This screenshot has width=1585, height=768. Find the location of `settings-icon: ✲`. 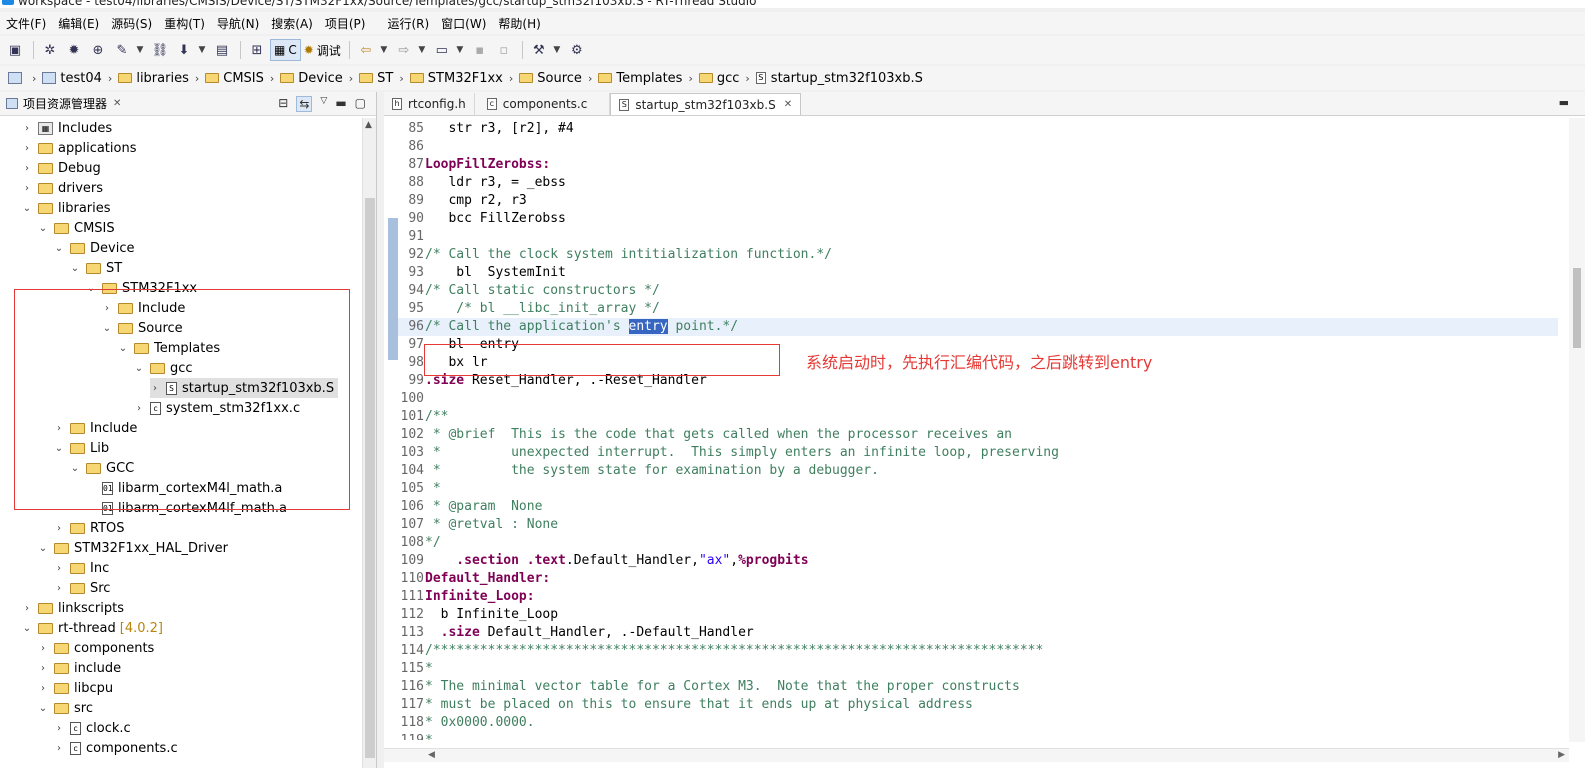

settings-icon: ✲ is located at coordinates (50, 50).